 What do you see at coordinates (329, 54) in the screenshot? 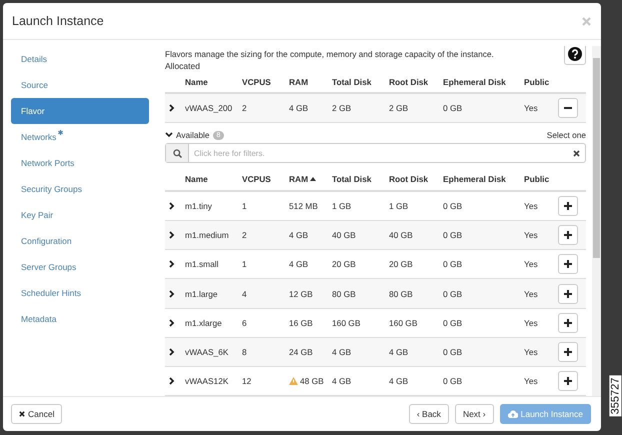
I see `description-text: Flavors manage the sizing for the compute, memory and storage capacity of the instance.` at bounding box center [329, 54].